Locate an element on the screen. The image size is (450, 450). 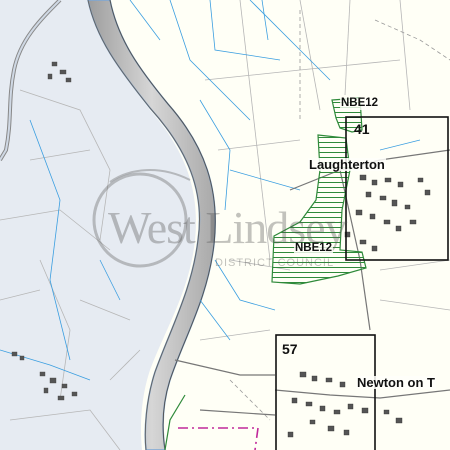
watermark-subtitle: DISTRICT COUNCIL is located at coordinates (275, 263).